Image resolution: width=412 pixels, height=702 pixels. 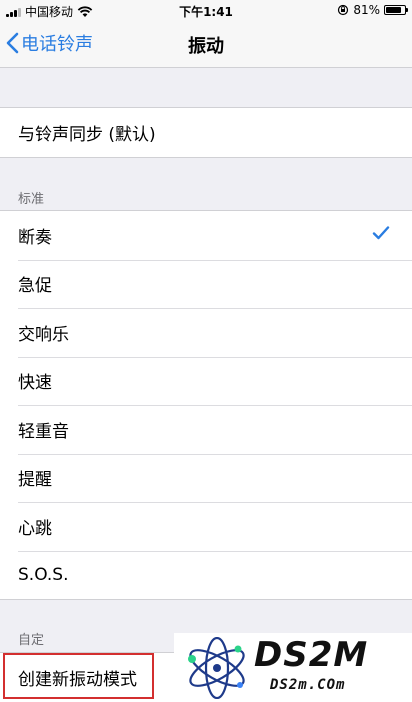 What do you see at coordinates (35, 286) in the screenshot?
I see `list-item-label: 急促` at bounding box center [35, 286].